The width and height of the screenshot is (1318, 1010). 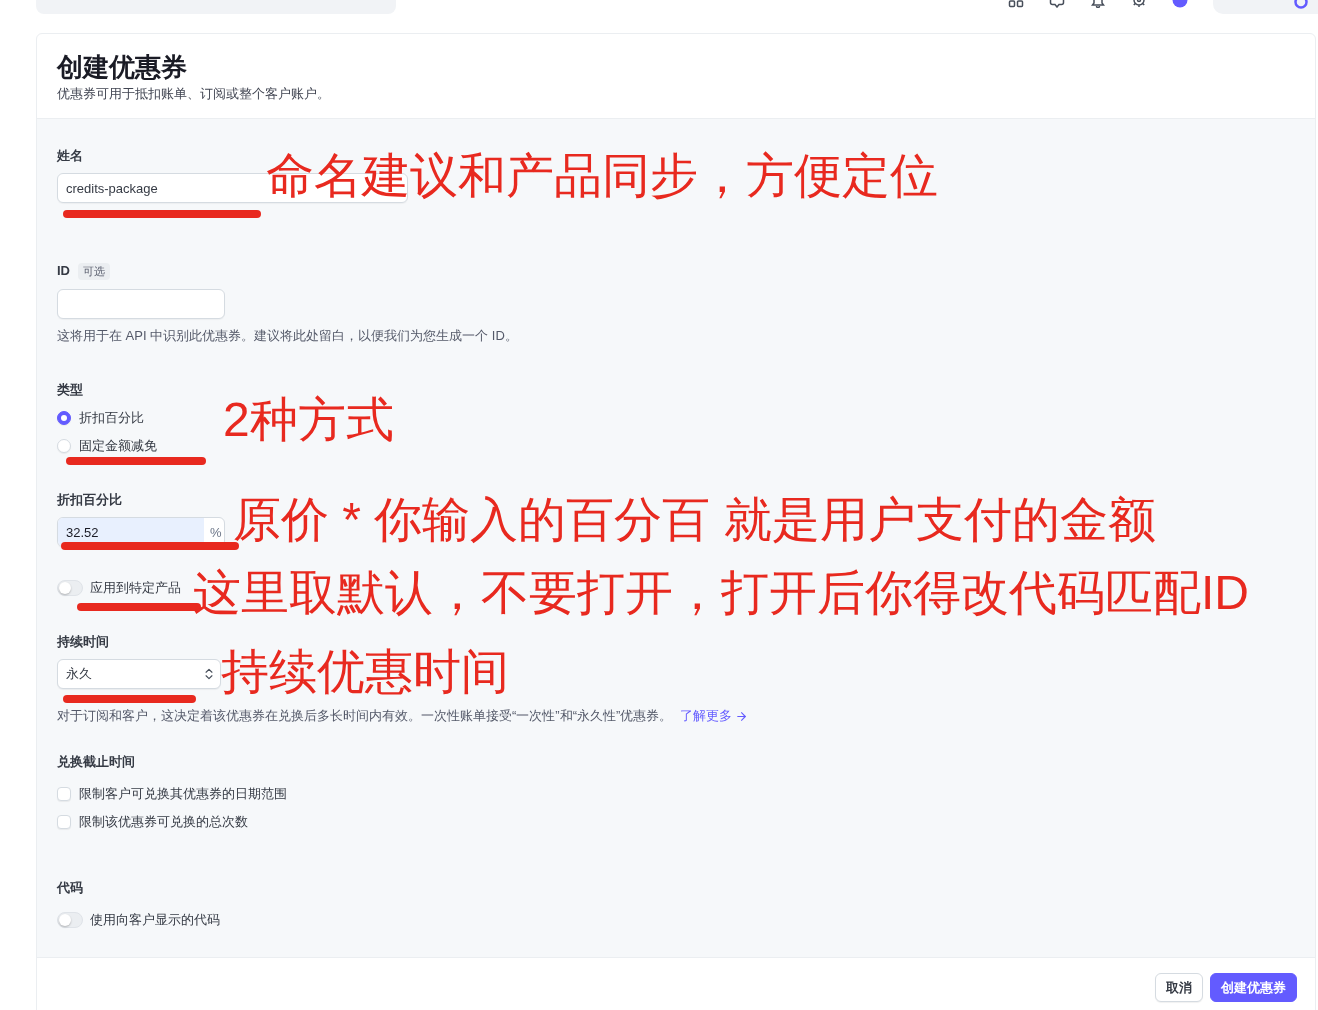 What do you see at coordinates (118, 446) in the screenshot?
I see `option-label: 固定金额减免` at bounding box center [118, 446].